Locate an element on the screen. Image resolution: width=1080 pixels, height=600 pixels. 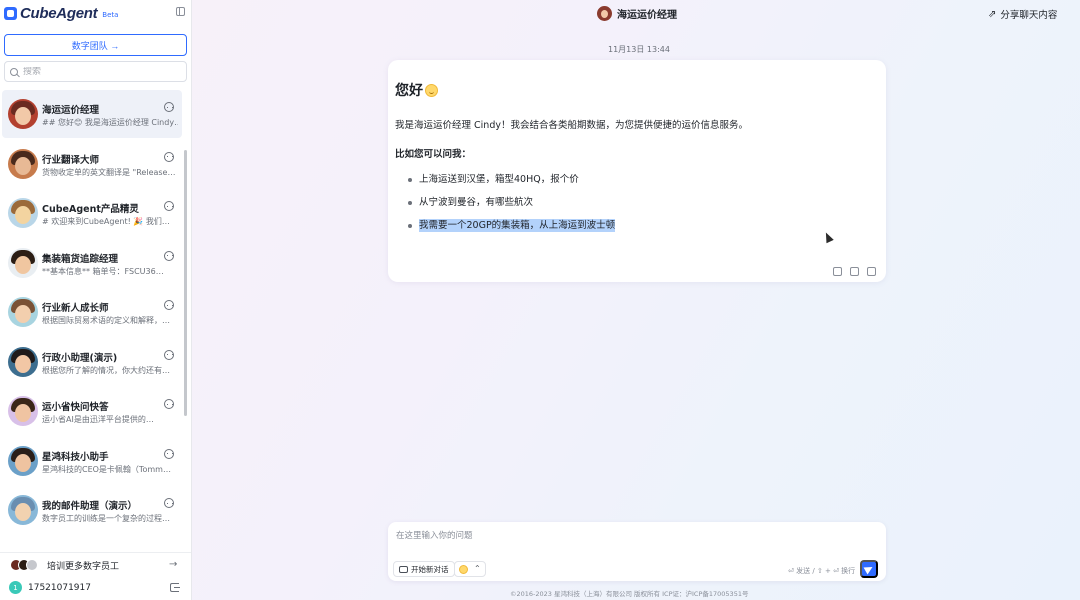
agent-name: CubeAgent产品精灵 is located at coordinates (90, 209).